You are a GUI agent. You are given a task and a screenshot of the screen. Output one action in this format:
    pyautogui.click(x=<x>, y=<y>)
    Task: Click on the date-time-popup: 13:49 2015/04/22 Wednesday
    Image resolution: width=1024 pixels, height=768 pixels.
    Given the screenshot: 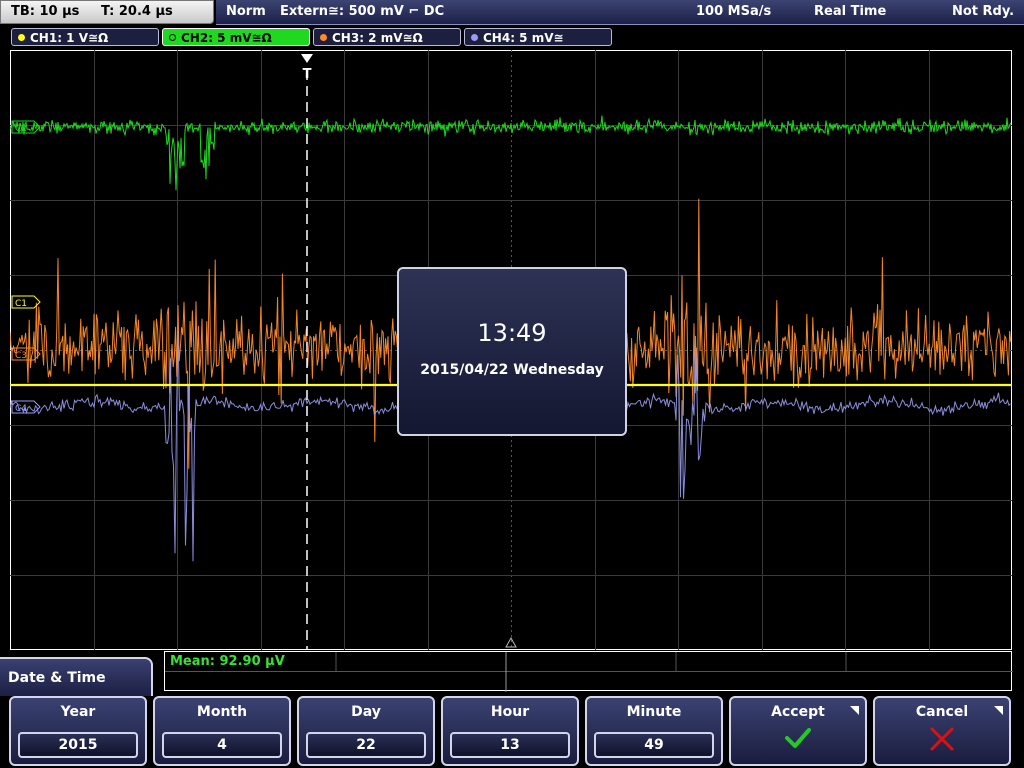 What is the action you would take?
    pyautogui.click(x=512, y=351)
    